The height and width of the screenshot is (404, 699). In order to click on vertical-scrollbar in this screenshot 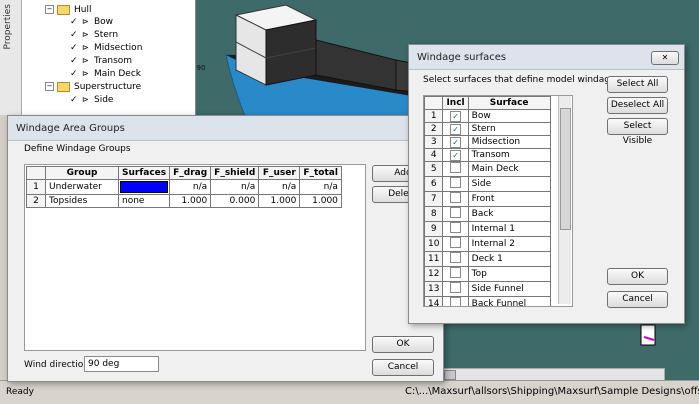, I will do `click(564, 200)`.